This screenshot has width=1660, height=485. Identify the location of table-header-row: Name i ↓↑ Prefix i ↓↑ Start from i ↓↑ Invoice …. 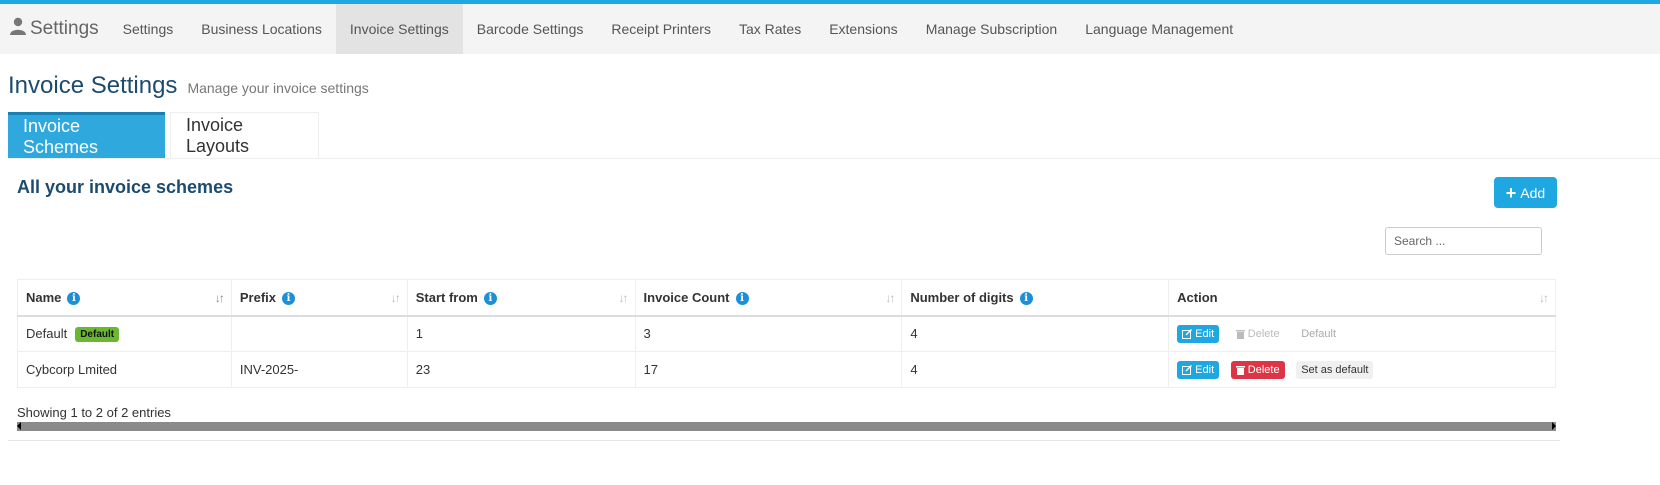
(786, 298).